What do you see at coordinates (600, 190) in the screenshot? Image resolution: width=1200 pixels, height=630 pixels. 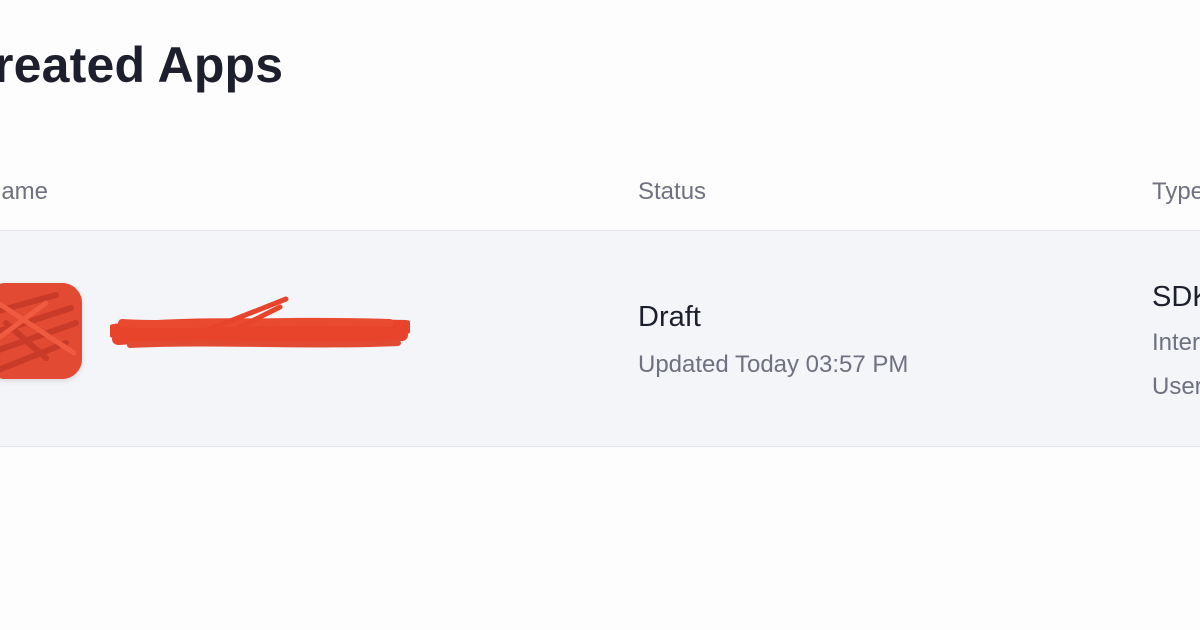 I see `table-header: lame Status Type` at bounding box center [600, 190].